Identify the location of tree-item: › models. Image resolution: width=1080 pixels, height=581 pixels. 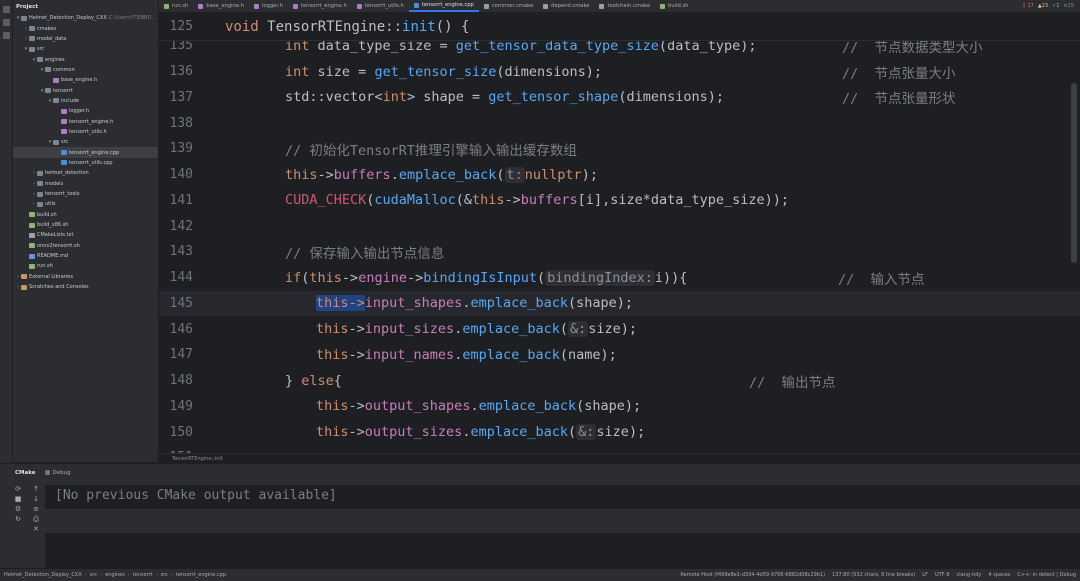
(85, 184).